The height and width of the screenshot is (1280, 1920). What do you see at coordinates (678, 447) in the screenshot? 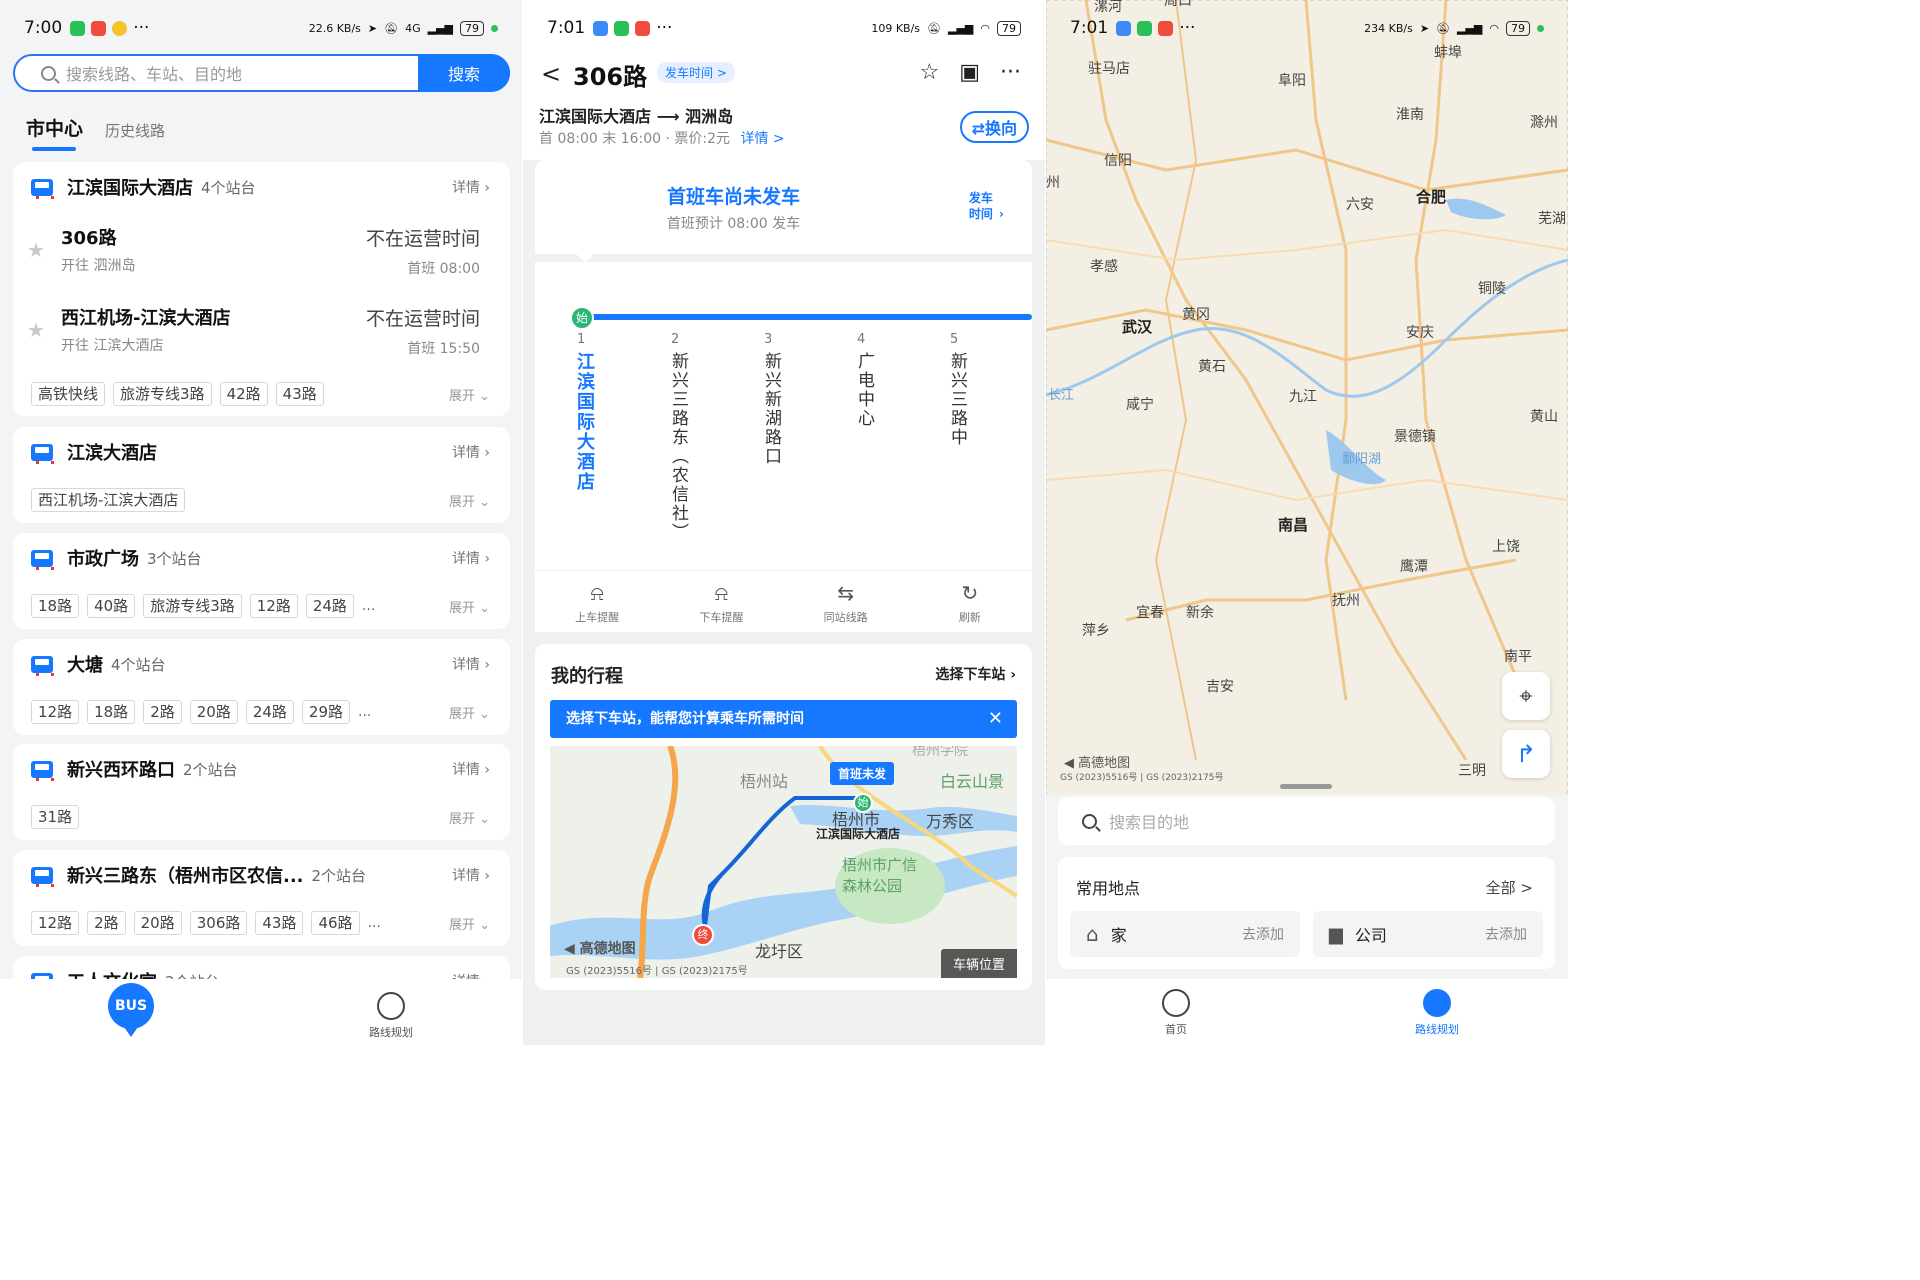
I see `stop-name: 新兴三路东（农信社）` at bounding box center [678, 447].